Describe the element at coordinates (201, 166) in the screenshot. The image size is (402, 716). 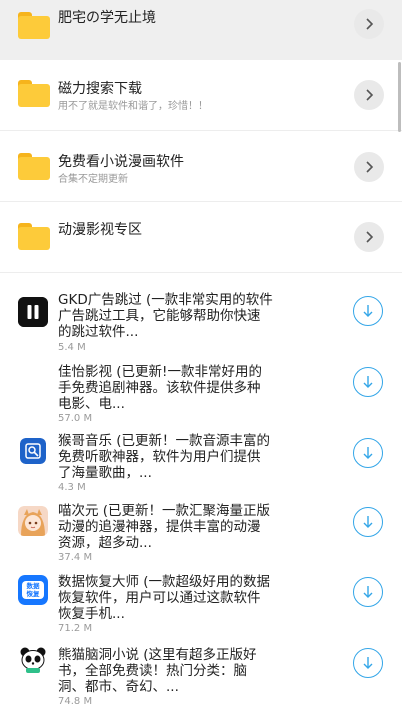
I see `folder-row: 免费看小说漫画软件 合集不定期更新` at that location.